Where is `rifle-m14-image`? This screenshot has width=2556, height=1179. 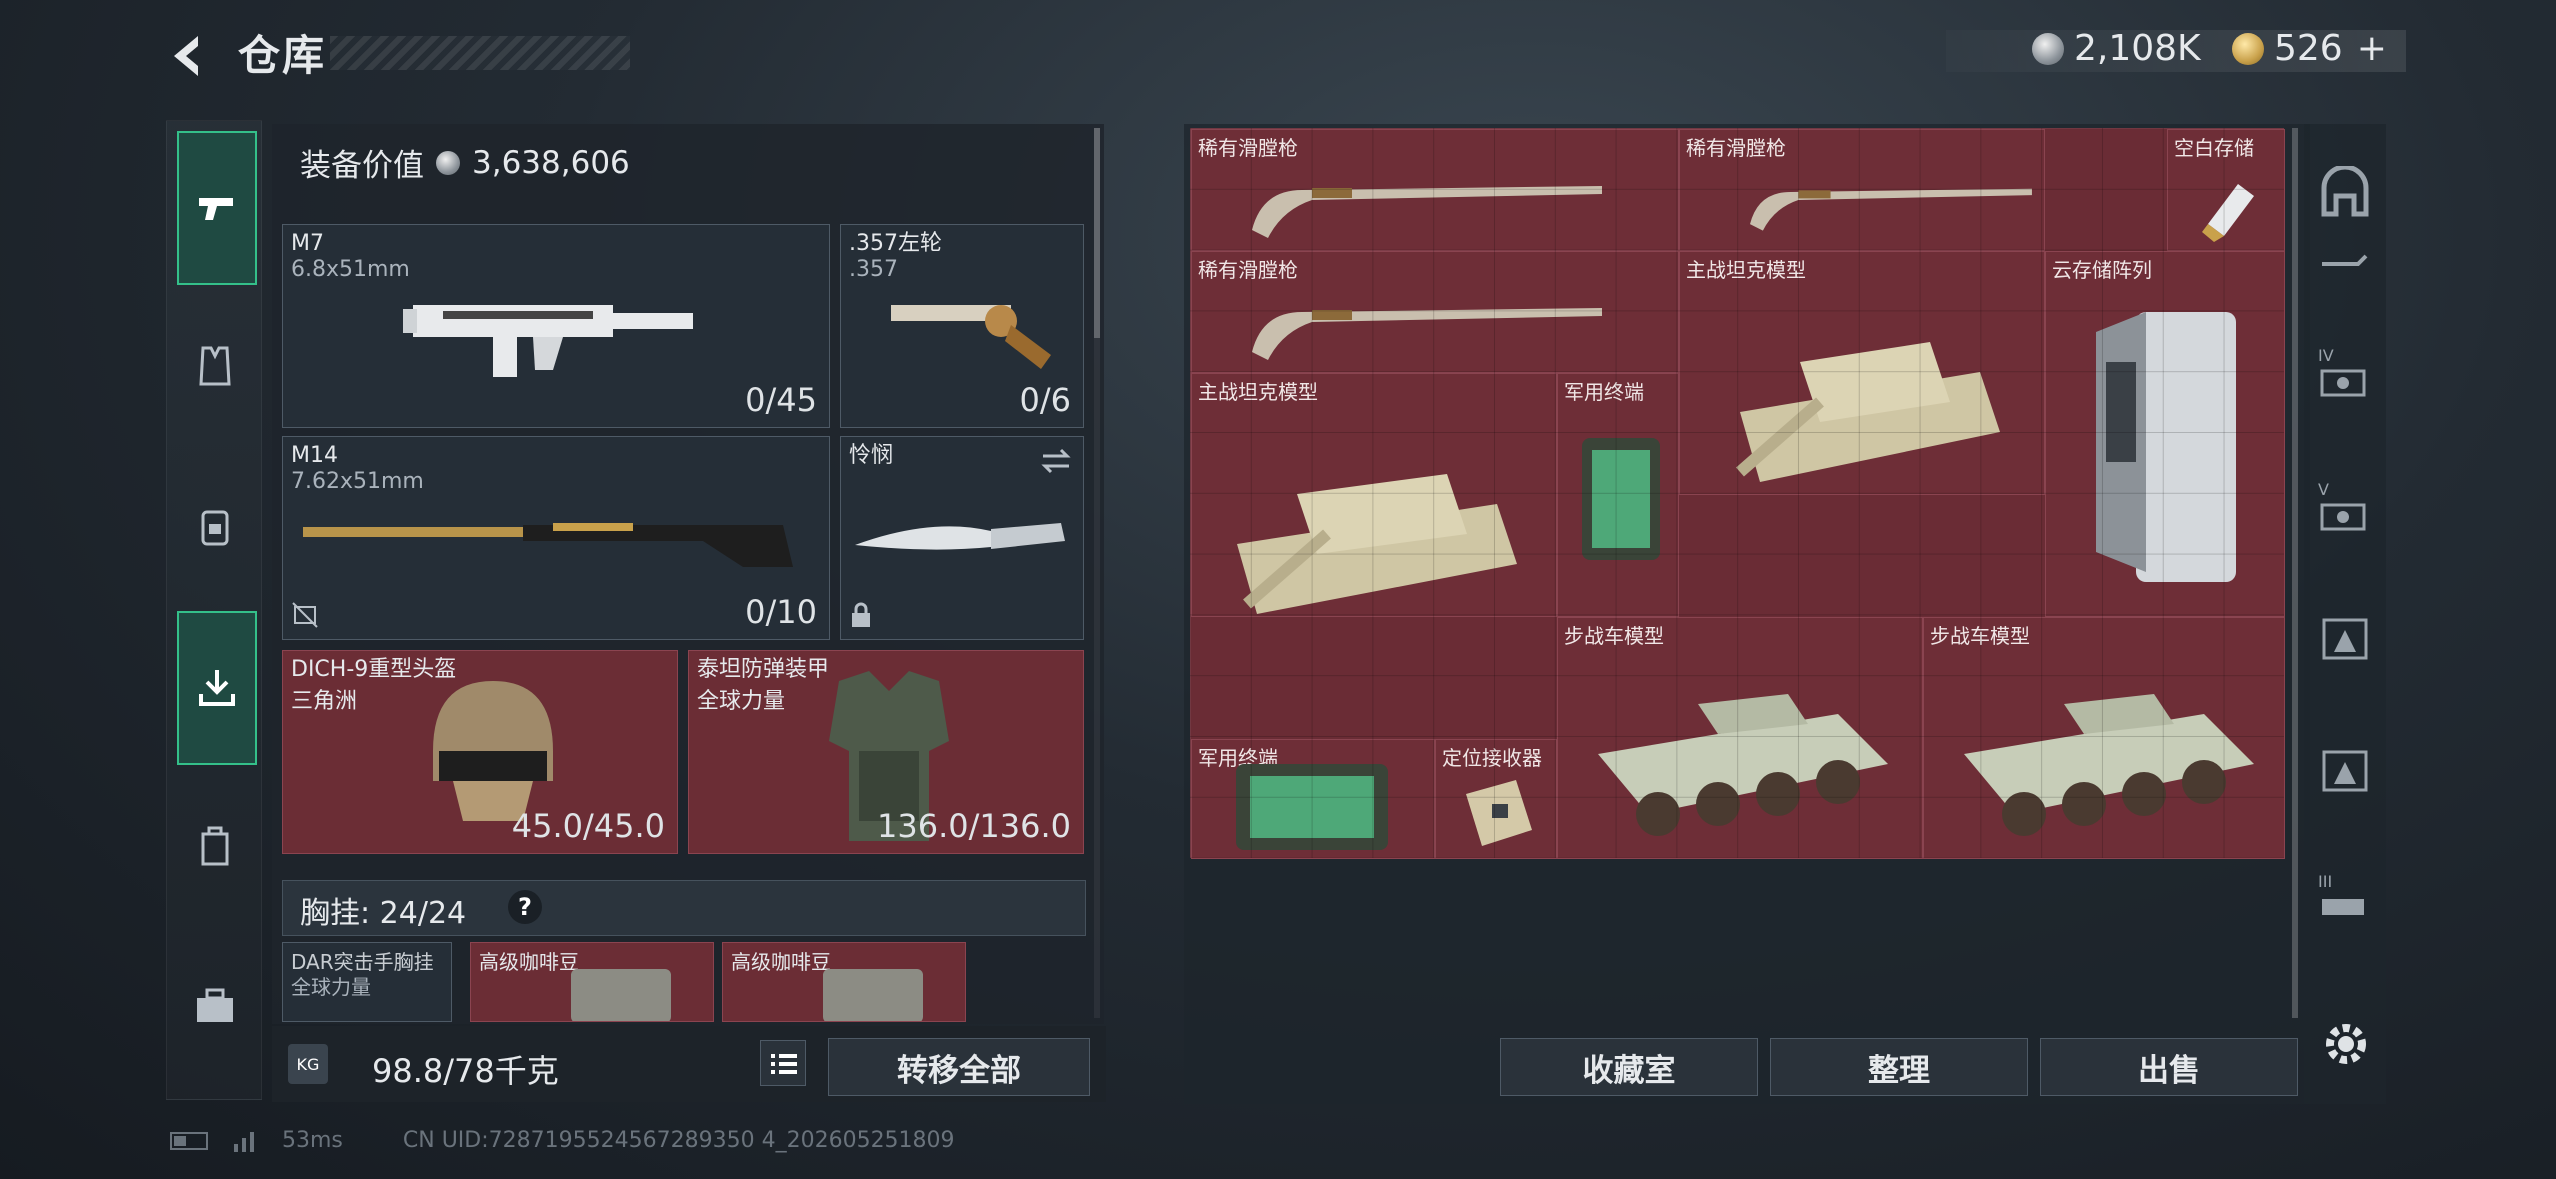
rifle-m14-image is located at coordinates (548, 545).